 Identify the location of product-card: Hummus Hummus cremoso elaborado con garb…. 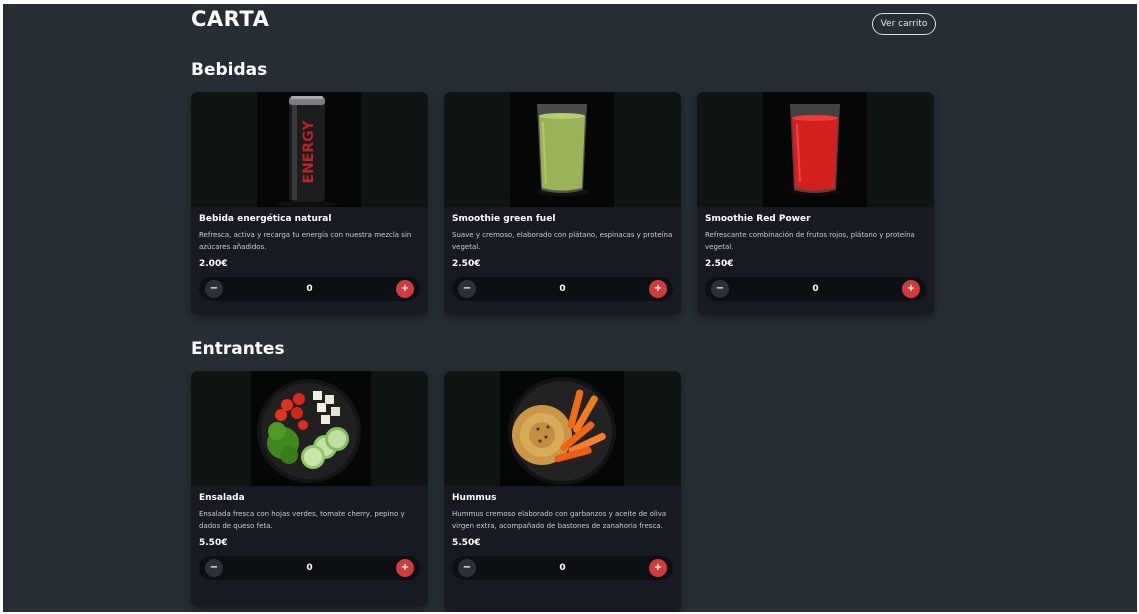
(562, 491).